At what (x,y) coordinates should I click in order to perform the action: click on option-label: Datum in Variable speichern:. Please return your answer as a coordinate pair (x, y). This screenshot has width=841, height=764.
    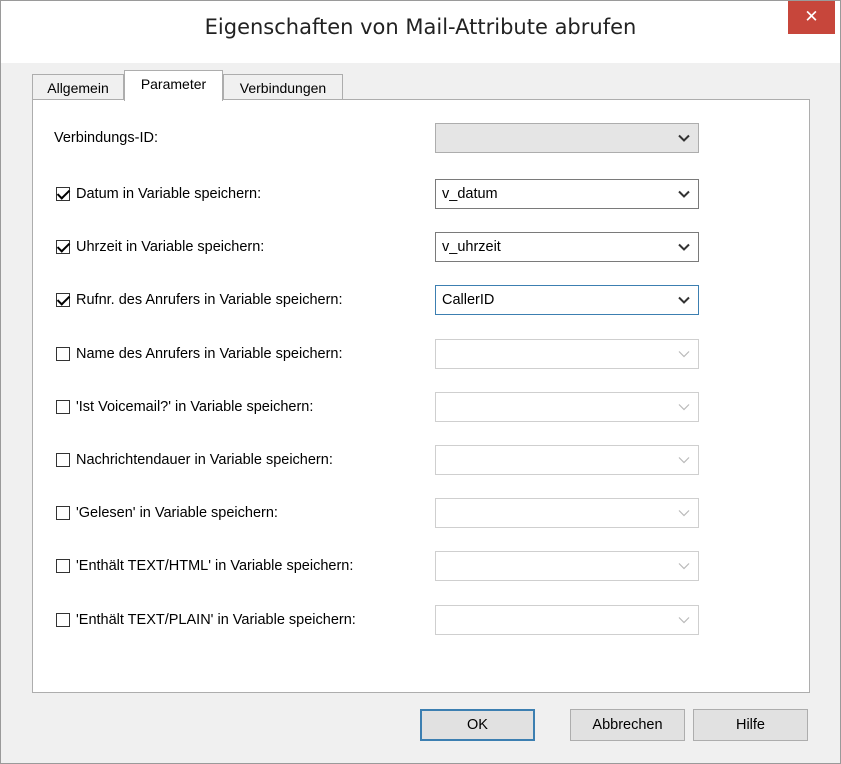
    Looking at the image, I should click on (169, 194).